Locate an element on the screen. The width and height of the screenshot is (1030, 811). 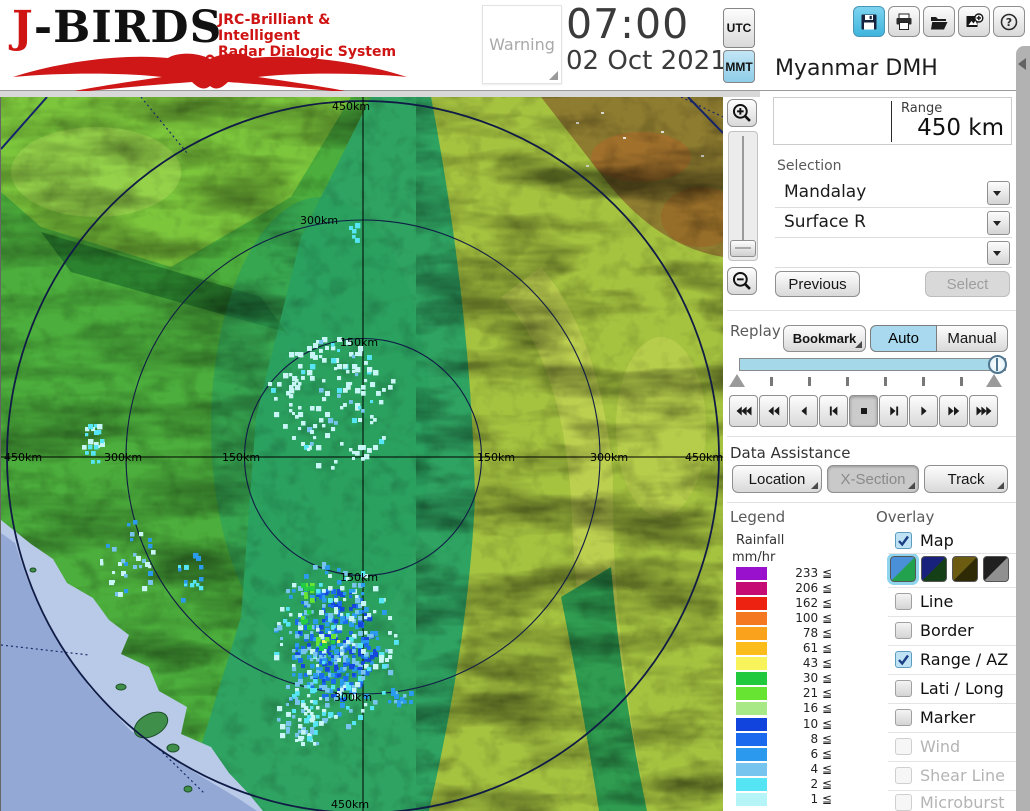
overlay-label: Overlay is located at coordinates (905, 517).